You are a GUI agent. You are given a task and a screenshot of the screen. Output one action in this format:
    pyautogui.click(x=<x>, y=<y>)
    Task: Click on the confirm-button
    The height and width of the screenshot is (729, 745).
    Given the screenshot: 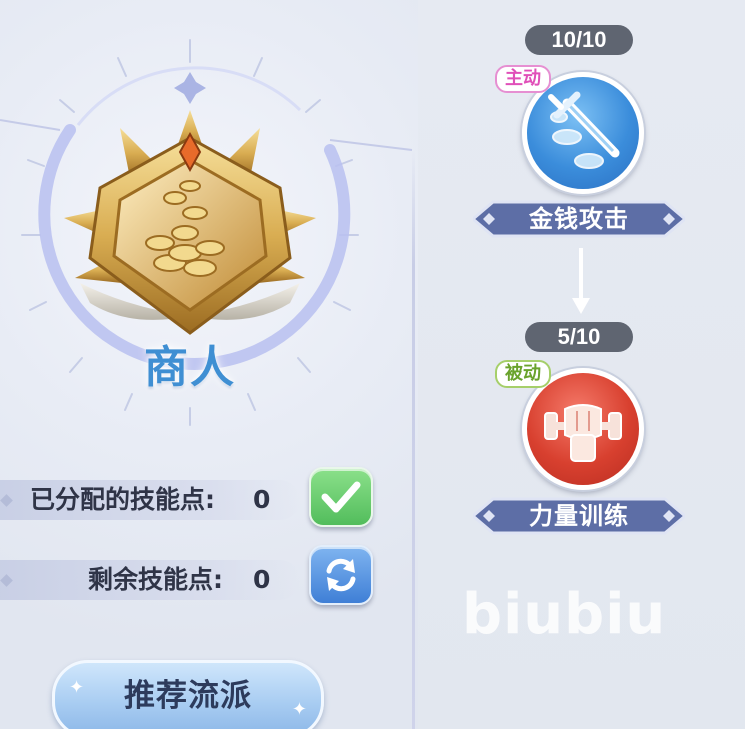 What is the action you would take?
    pyautogui.click(x=341, y=497)
    